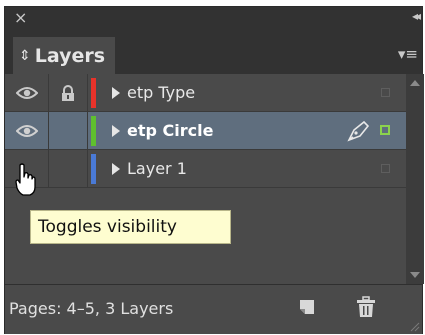 The height and width of the screenshot is (335, 425). Describe the element at coordinates (415, 83) in the screenshot. I see `scroll-up-icon` at that location.